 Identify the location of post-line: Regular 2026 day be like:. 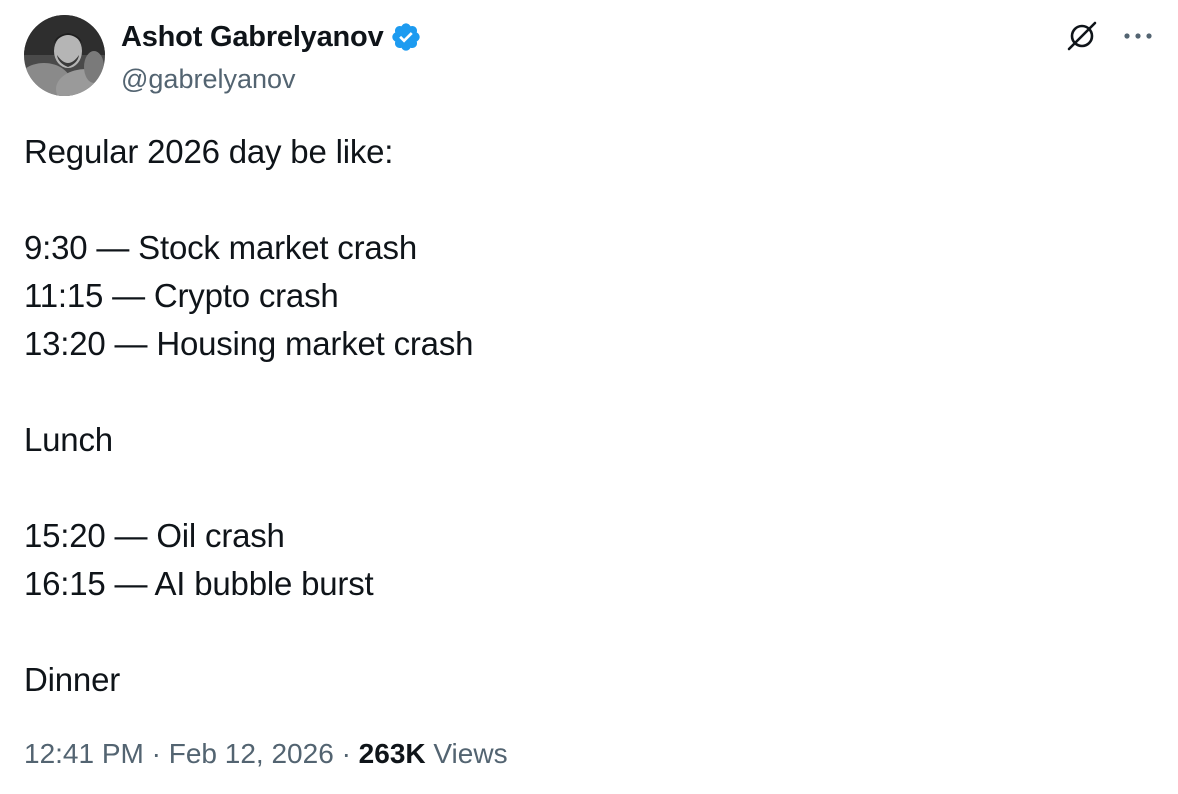
(209, 151).